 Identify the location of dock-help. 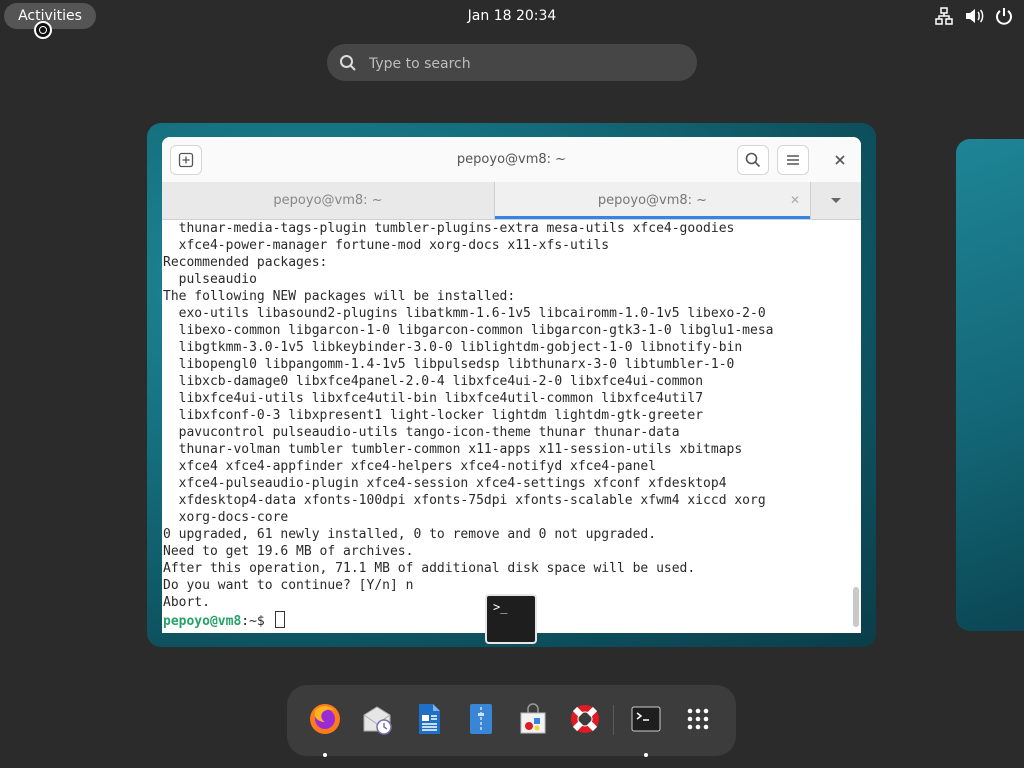
(585, 719).